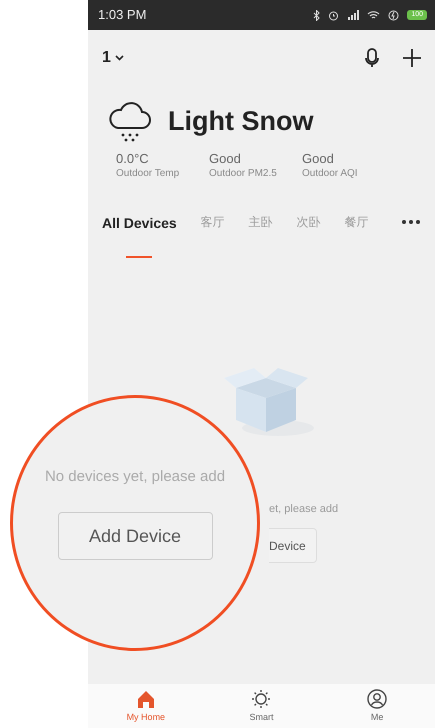 The width and height of the screenshot is (435, 728). What do you see at coordinates (293, 546) in the screenshot?
I see `add-device-button: Device` at bounding box center [293, 546].